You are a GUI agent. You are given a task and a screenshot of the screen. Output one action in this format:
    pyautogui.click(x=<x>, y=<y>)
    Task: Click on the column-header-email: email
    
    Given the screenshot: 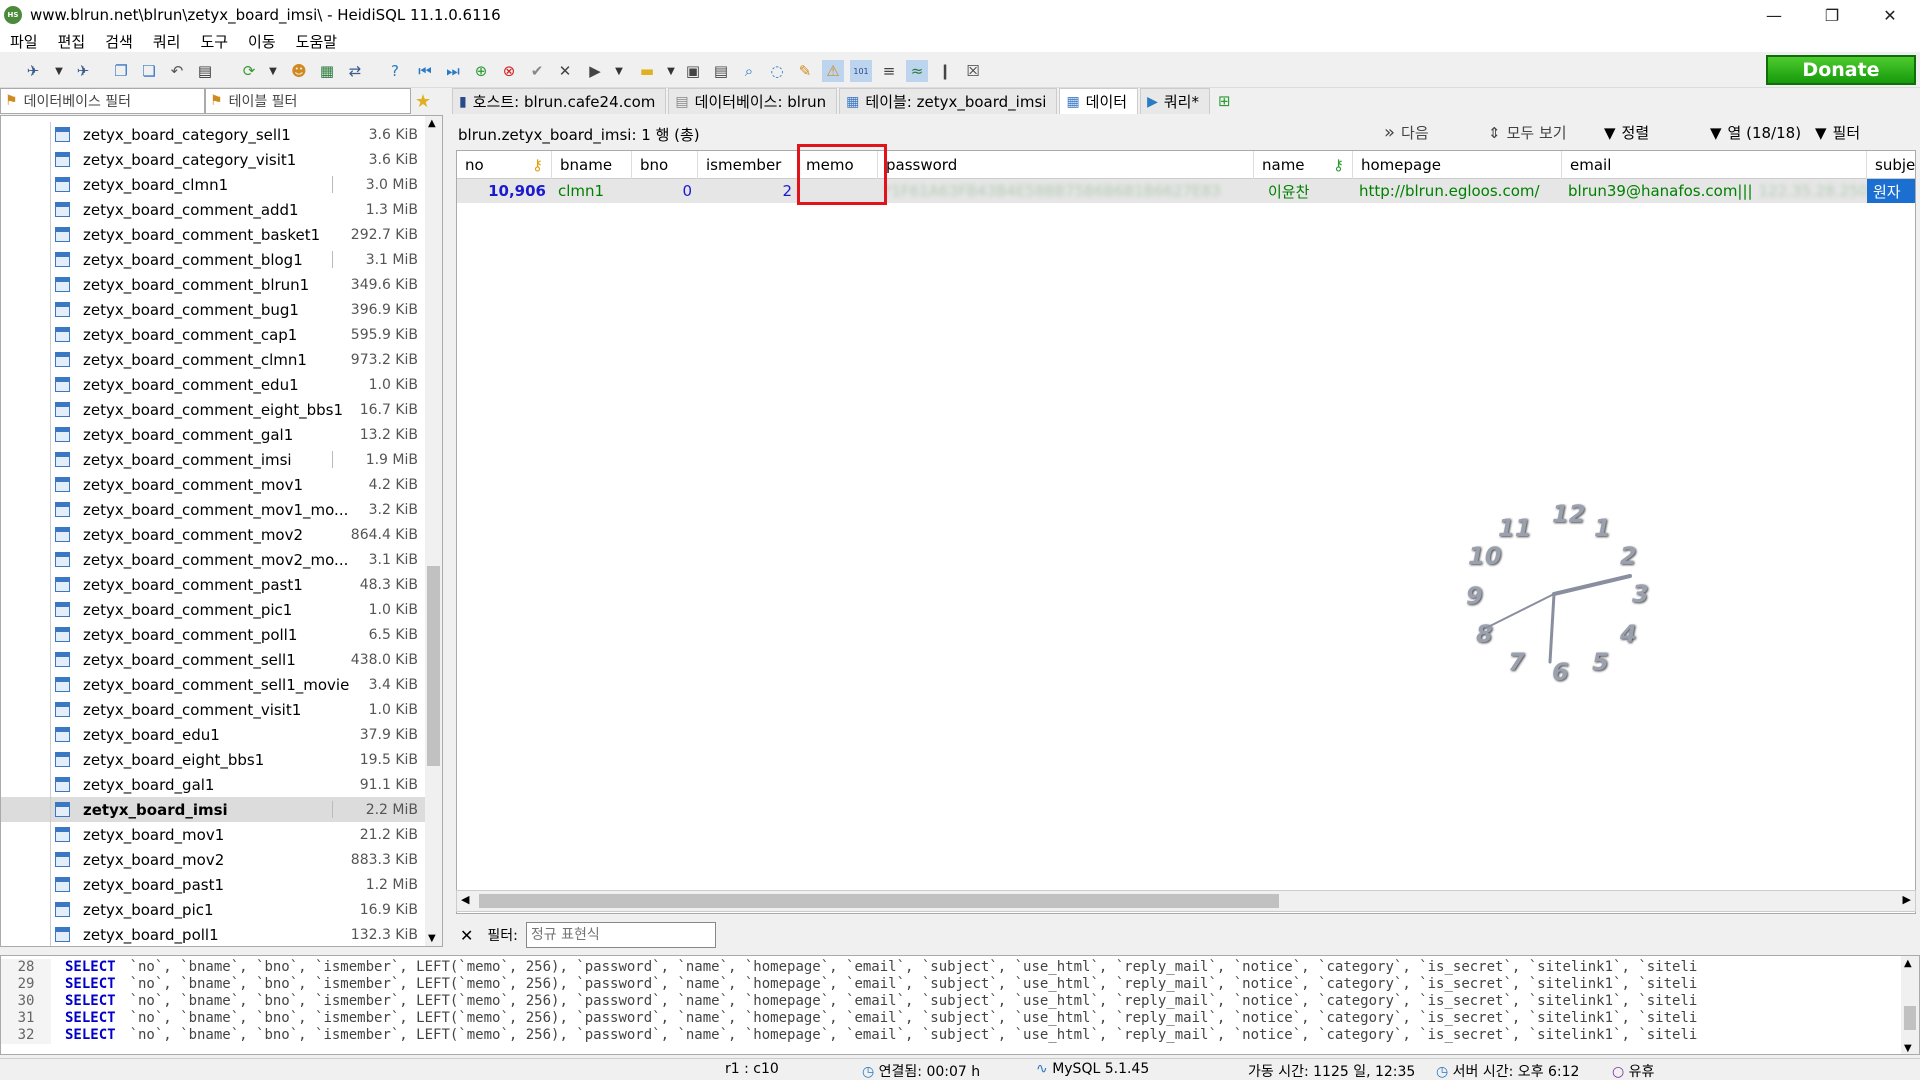 What is the action you would take?
    pyautogui.click(x=1714, y=165)
    